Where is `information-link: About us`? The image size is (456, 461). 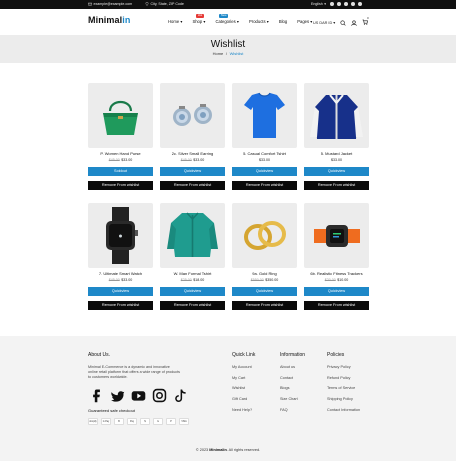
information-link: About us is located at coordinates (292, 367).